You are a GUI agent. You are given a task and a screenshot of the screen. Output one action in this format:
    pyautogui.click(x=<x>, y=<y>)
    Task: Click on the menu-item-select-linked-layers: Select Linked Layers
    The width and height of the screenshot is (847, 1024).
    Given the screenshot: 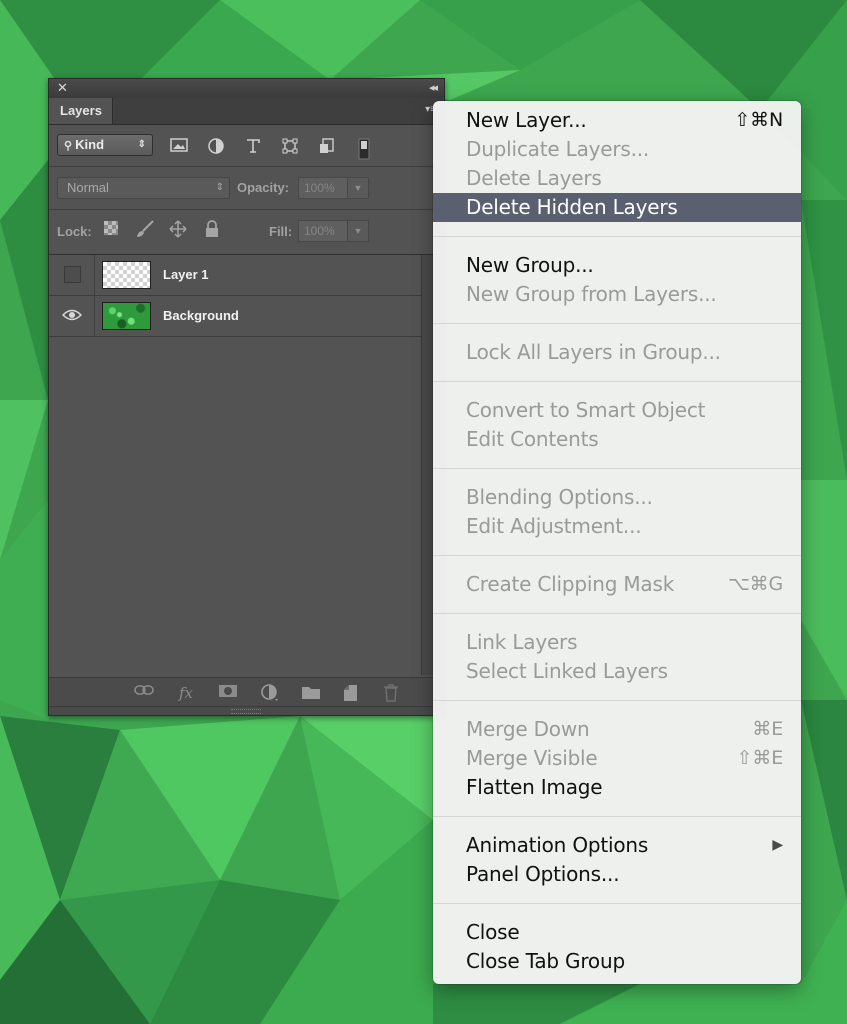 What is the action you would take?
    pyautogui.click(x=617, y=671)
    